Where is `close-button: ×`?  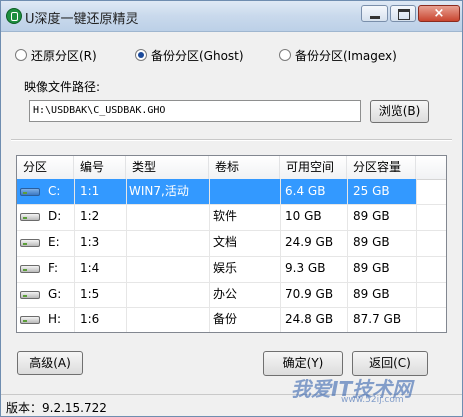
close-button: × is located at coordinates (439, 13).